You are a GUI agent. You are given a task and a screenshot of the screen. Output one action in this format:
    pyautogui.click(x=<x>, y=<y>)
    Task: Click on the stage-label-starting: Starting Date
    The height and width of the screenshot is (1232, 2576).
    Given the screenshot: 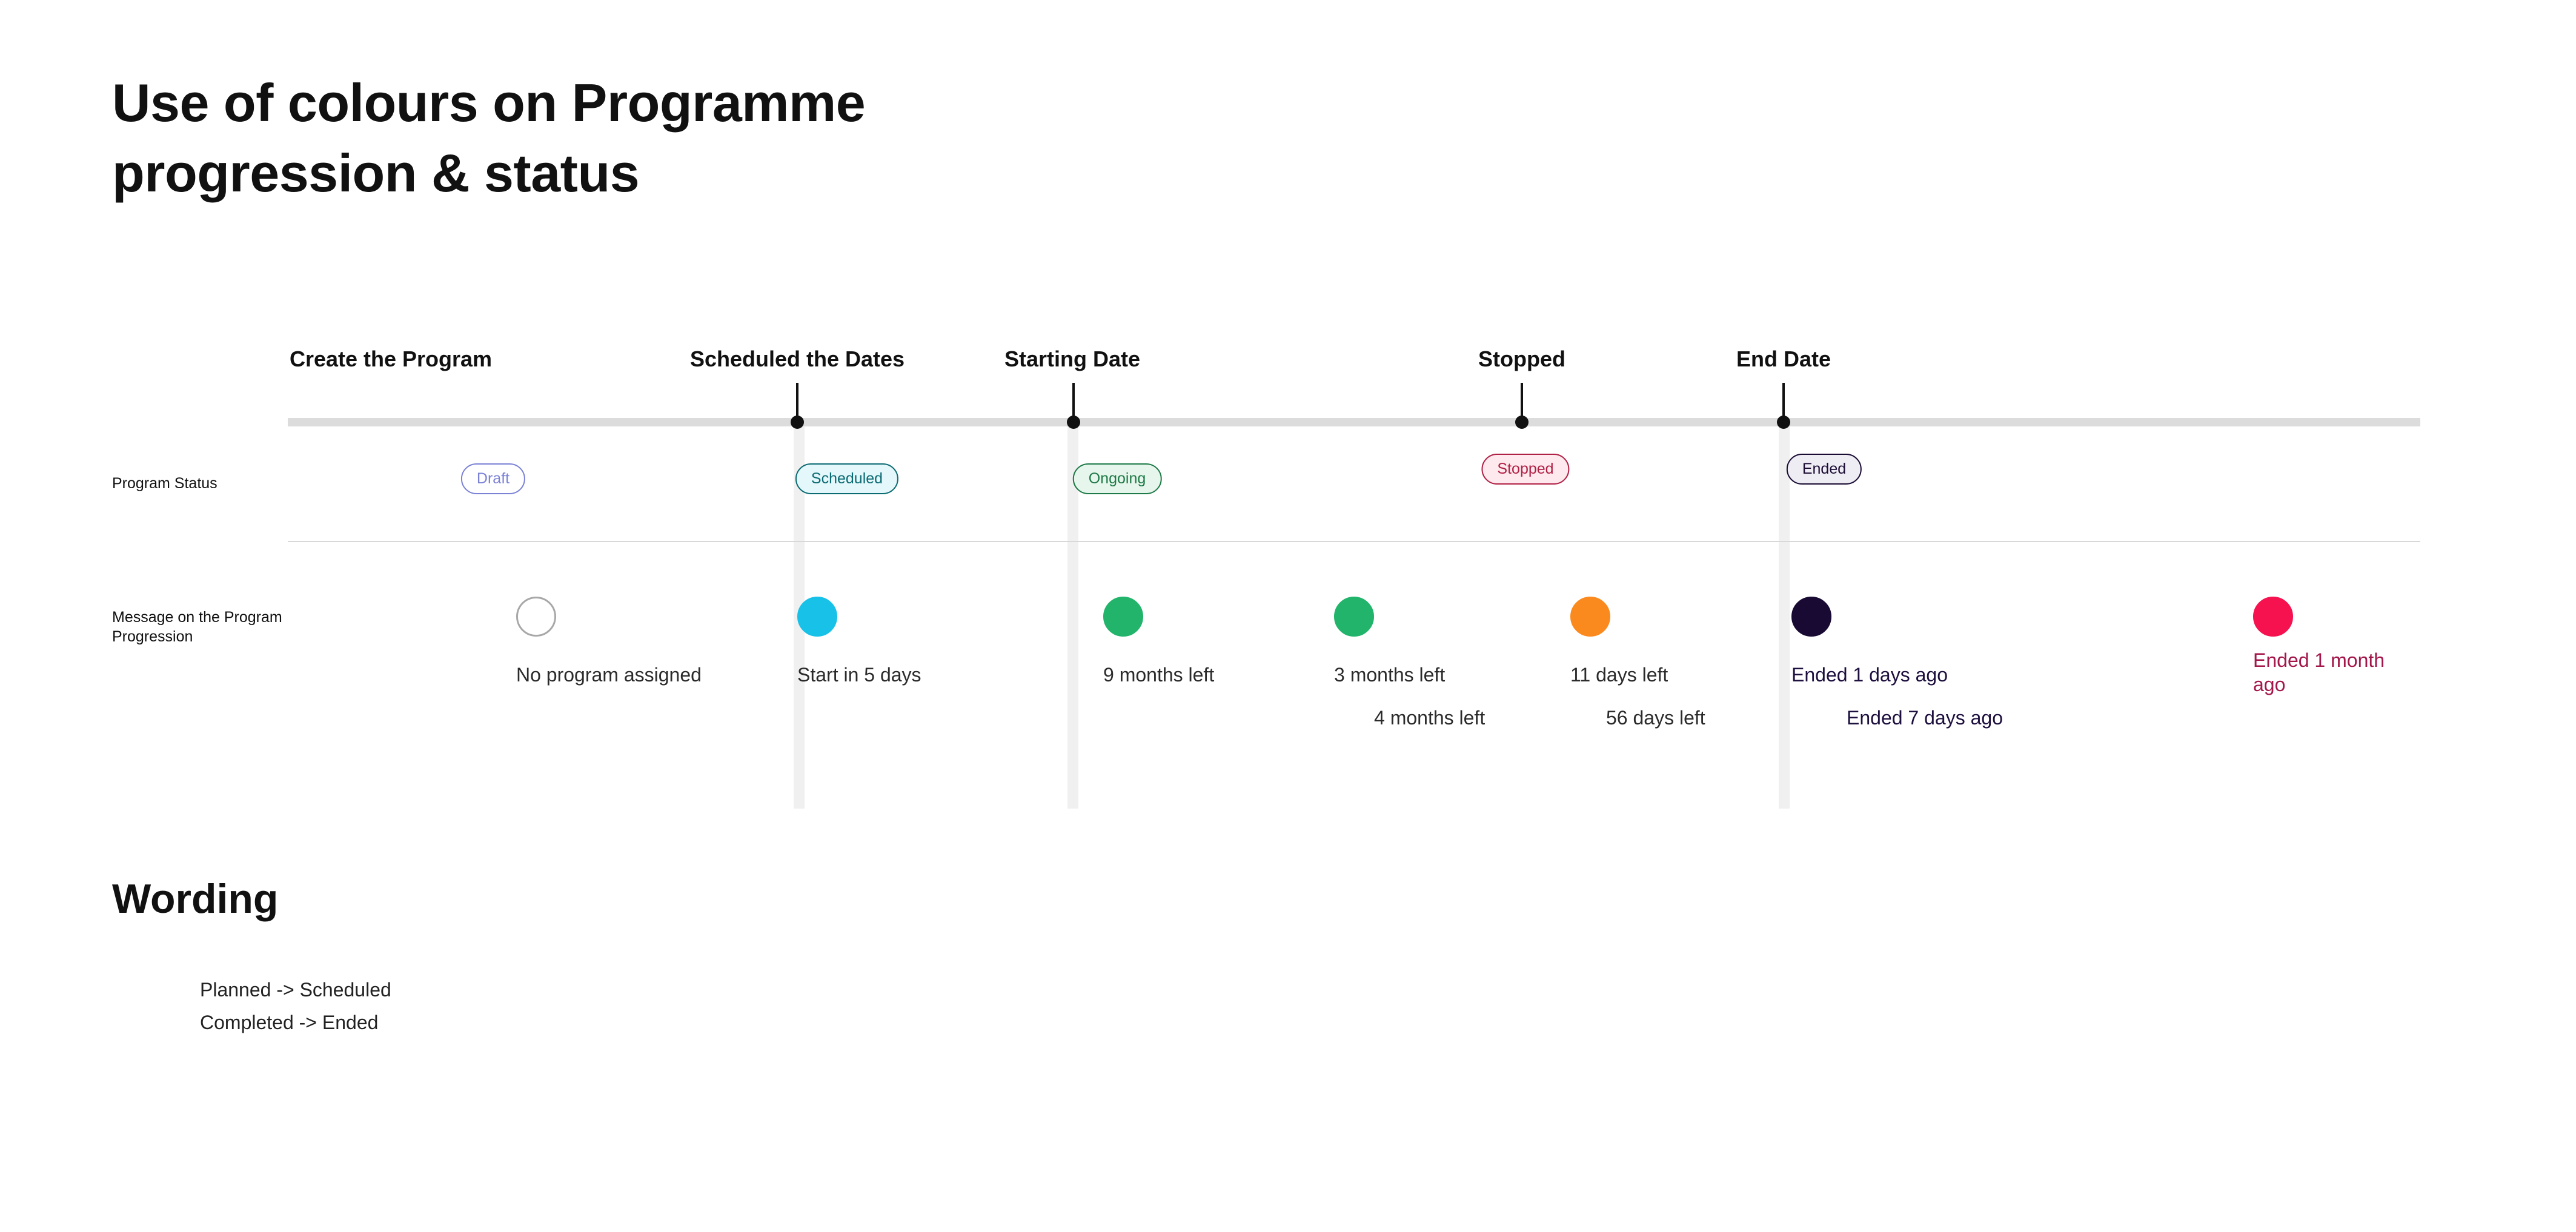 What is the action you would take?
    pyautogui.click(x=1072, y=358)
    